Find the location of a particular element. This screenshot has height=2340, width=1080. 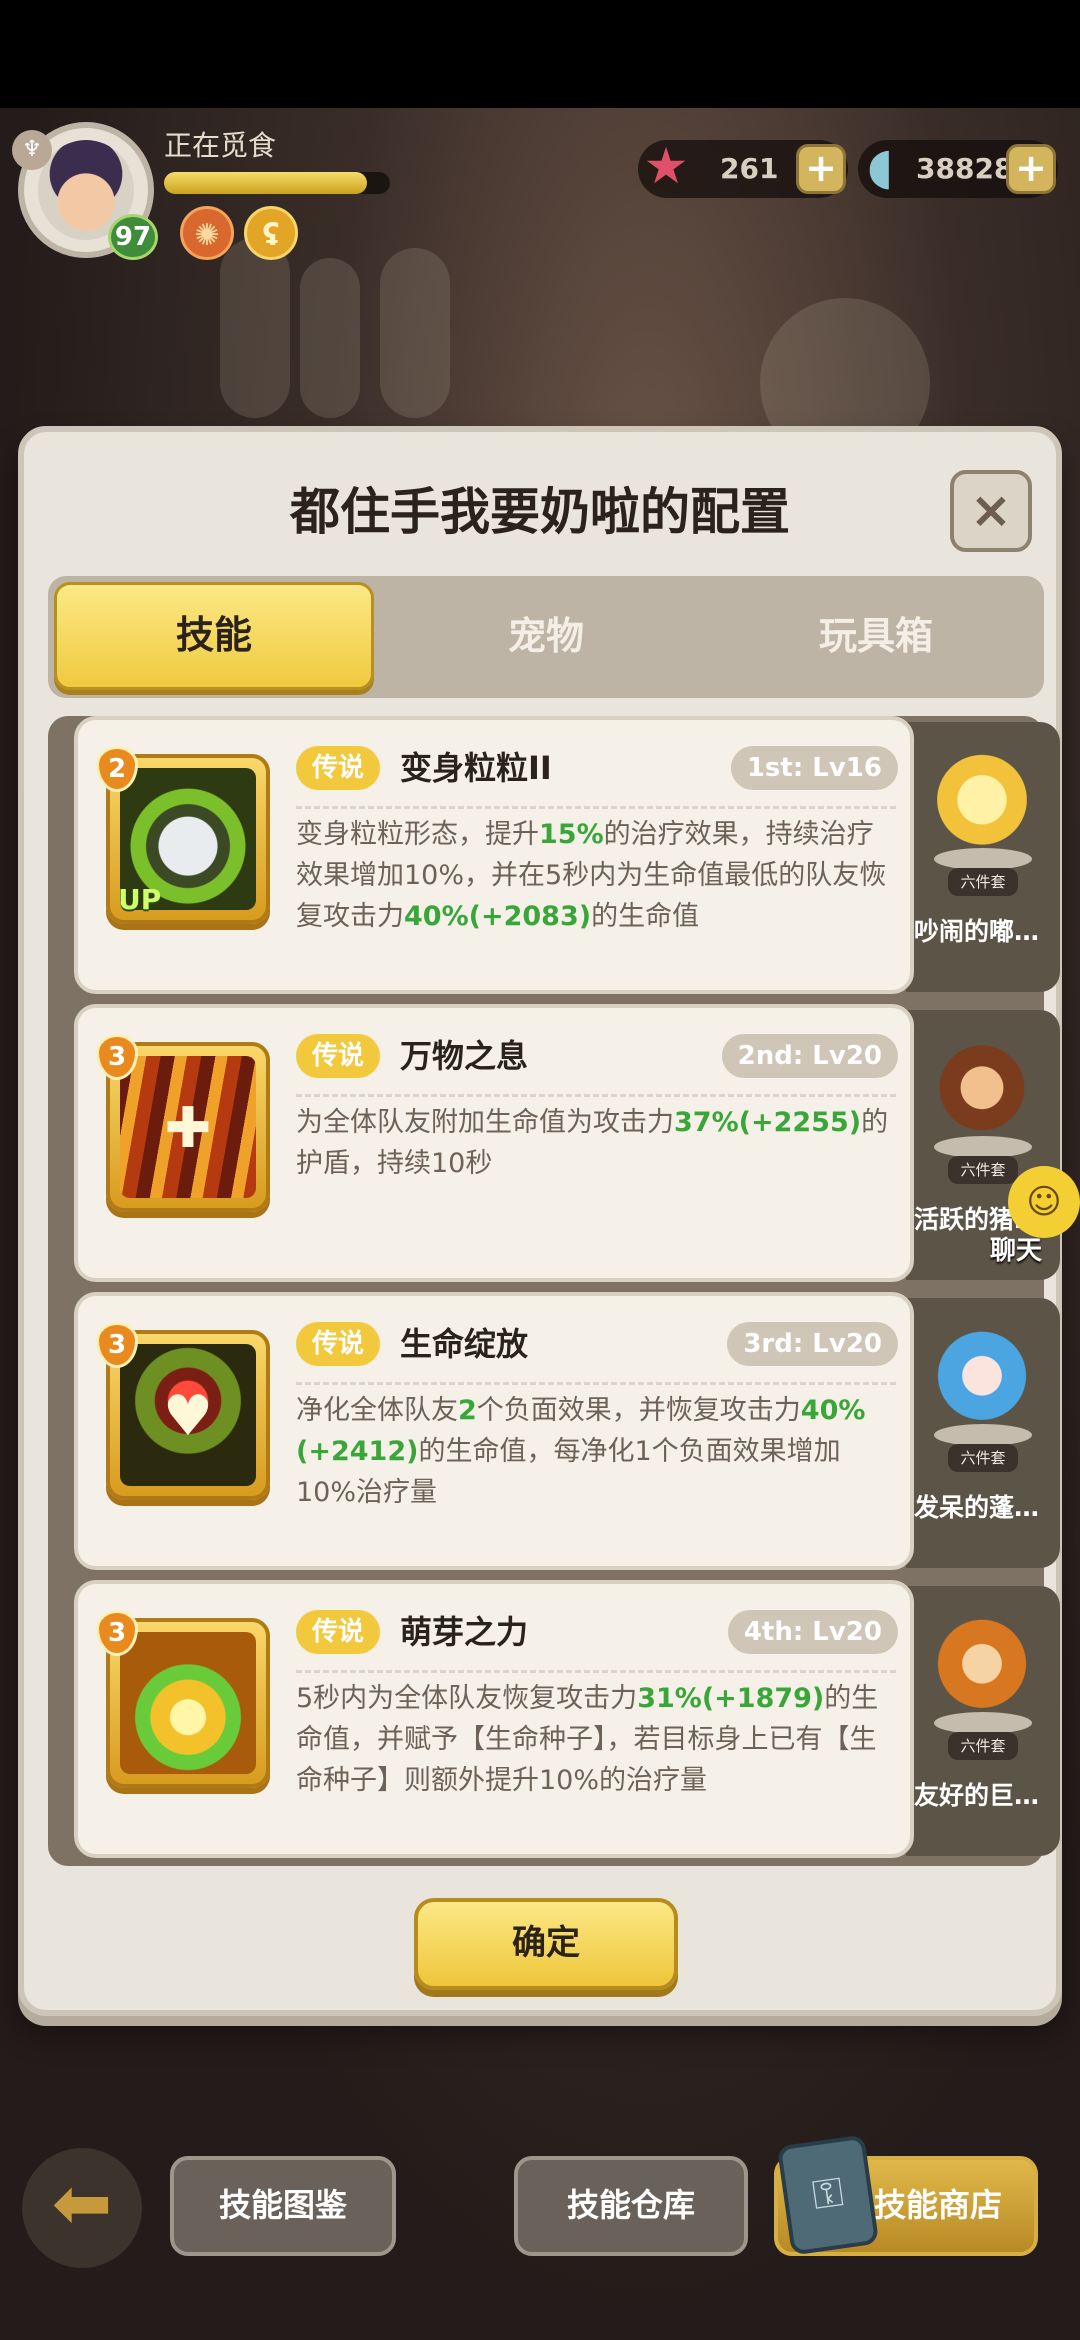

skill-storage-button: 技能仓库 is located at coordinates (631, 2206).